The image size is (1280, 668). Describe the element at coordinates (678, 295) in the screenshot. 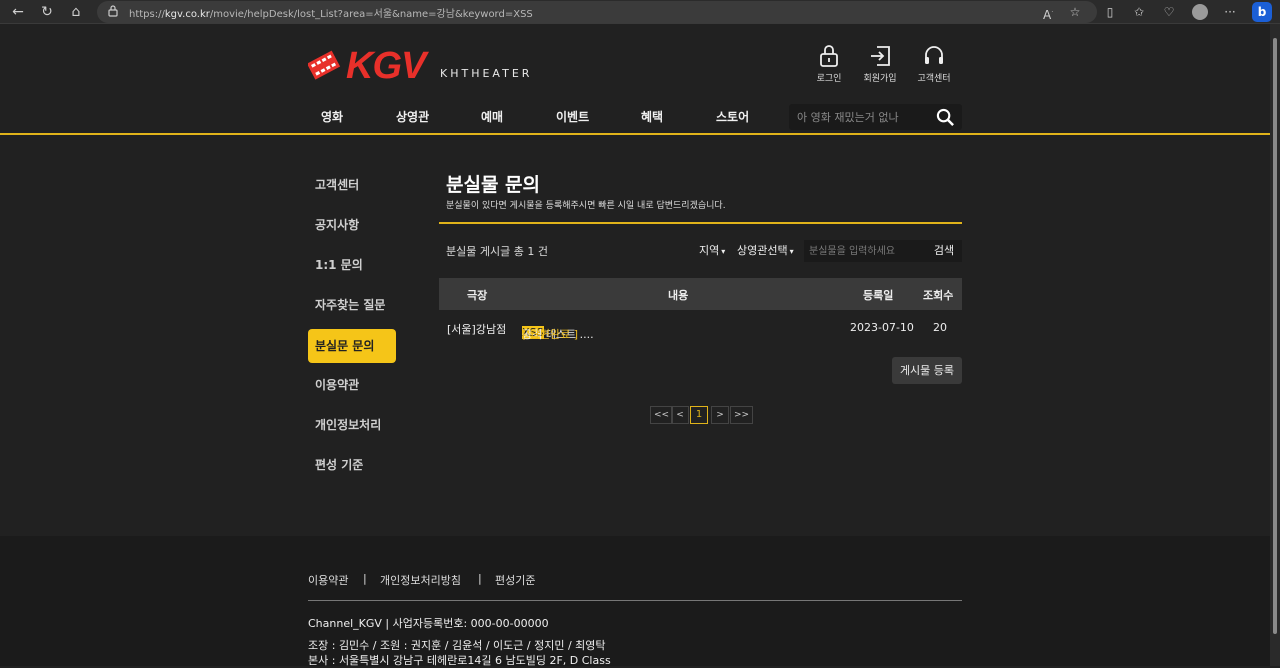

I see `column-header-content: 내용` at that location.